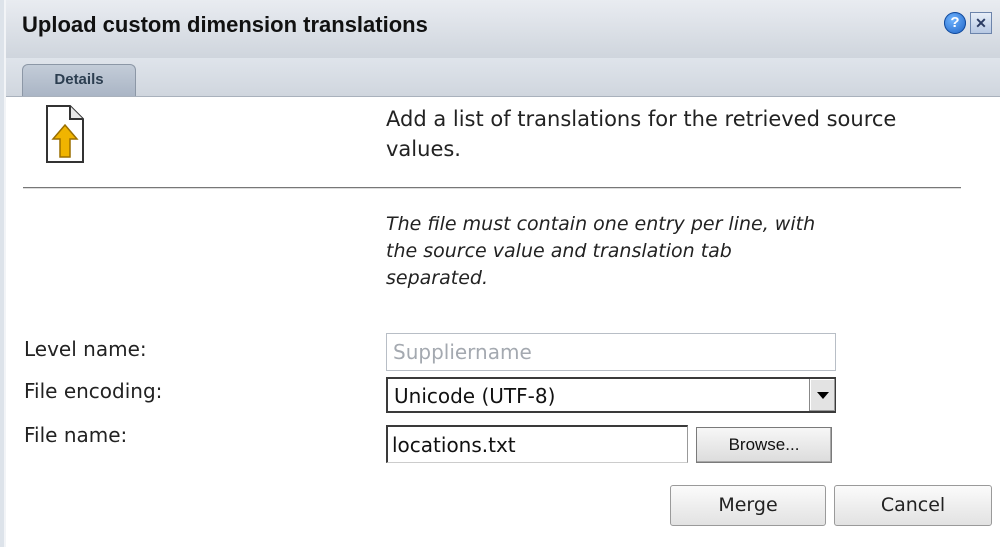  Describe the element at coordinates (85, 349) in the screenshot. I see `level-name-label: Level name:` at that location.